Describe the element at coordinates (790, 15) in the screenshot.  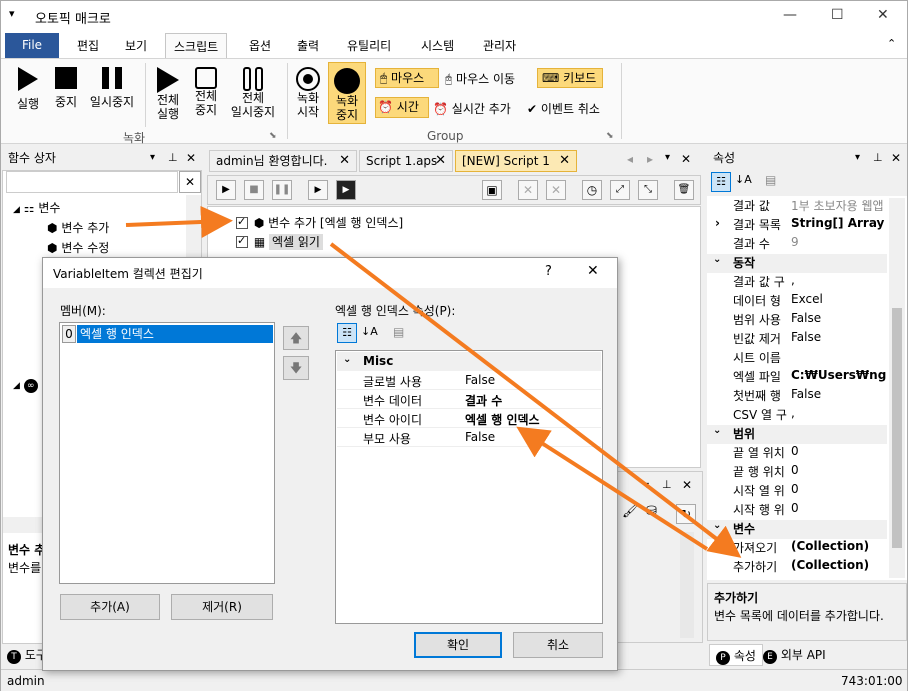
I see `minimize-button: —` at that location.